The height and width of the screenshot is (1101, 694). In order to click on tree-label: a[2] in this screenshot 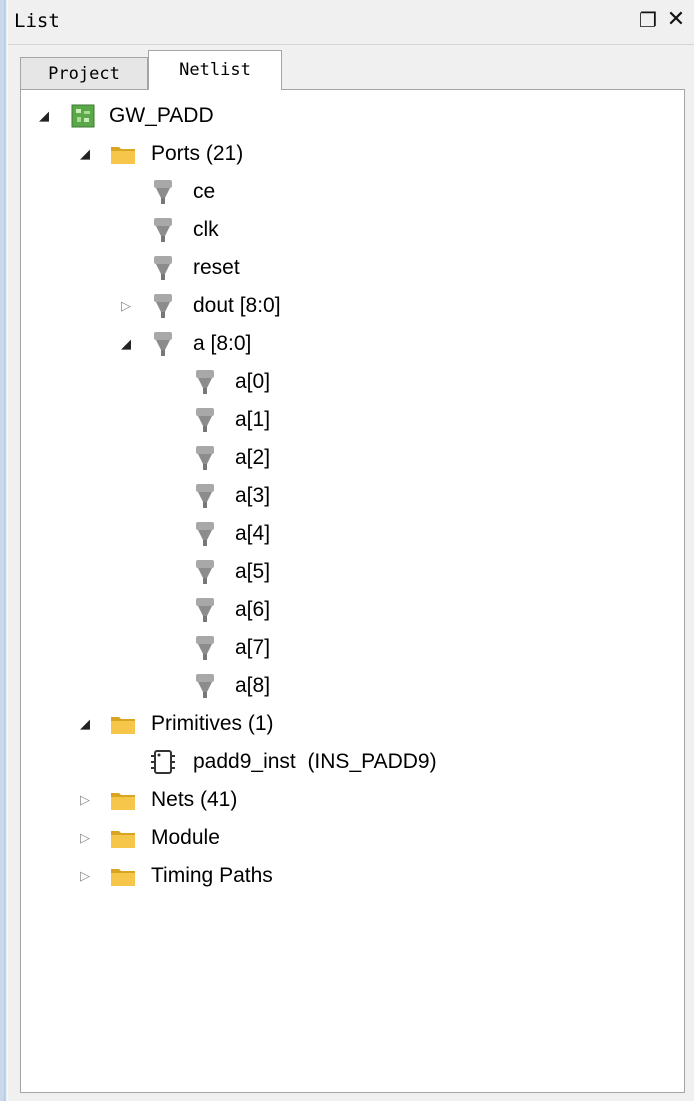, I will do `click(253, 457)`.